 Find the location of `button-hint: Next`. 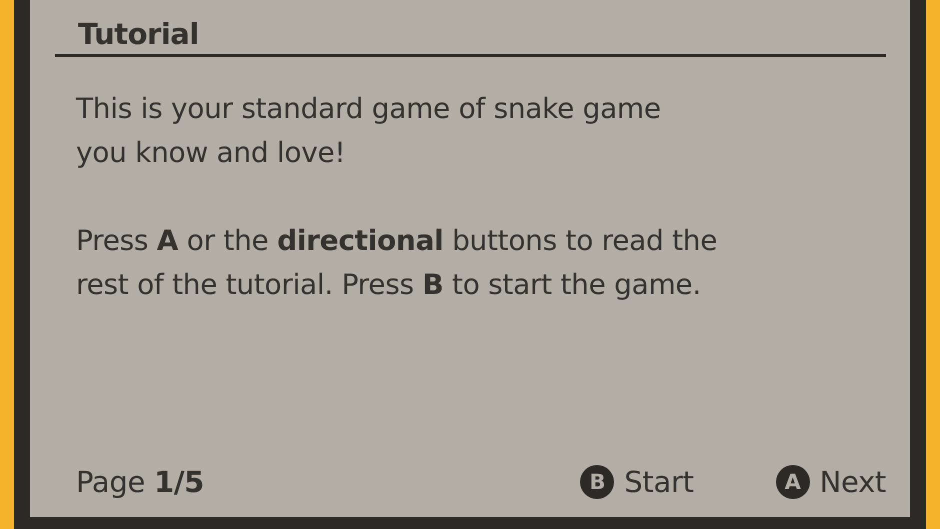

button-hint: Next is located at coordinates (853, 482).